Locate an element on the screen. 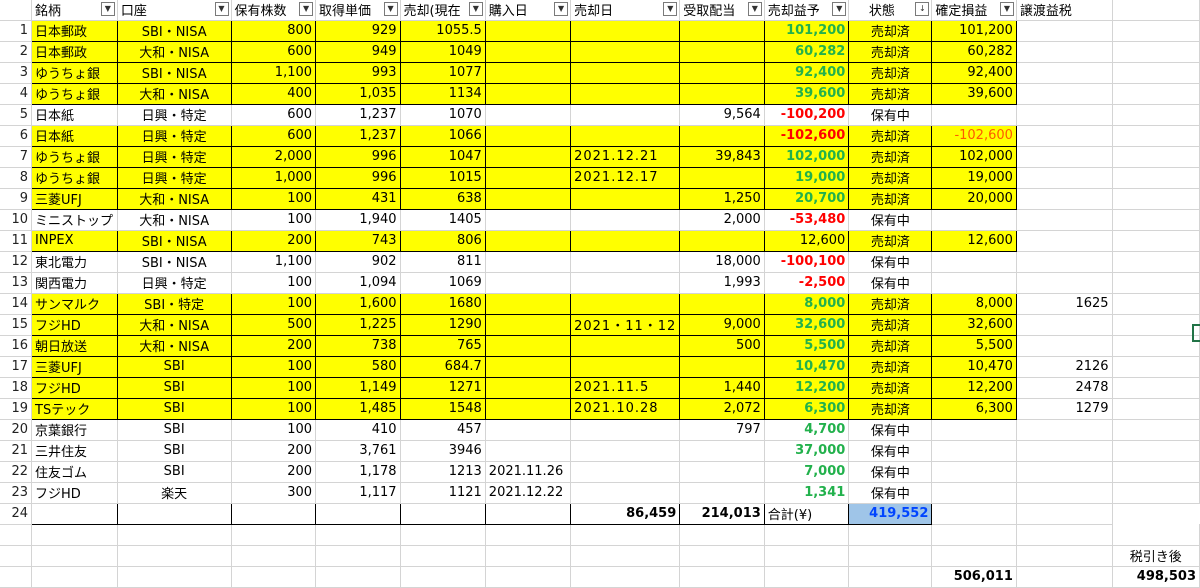 The width and height of the screenshot is (1200, 588). stock-name-cell: 三井住友 is located at coordinates (74, 451).